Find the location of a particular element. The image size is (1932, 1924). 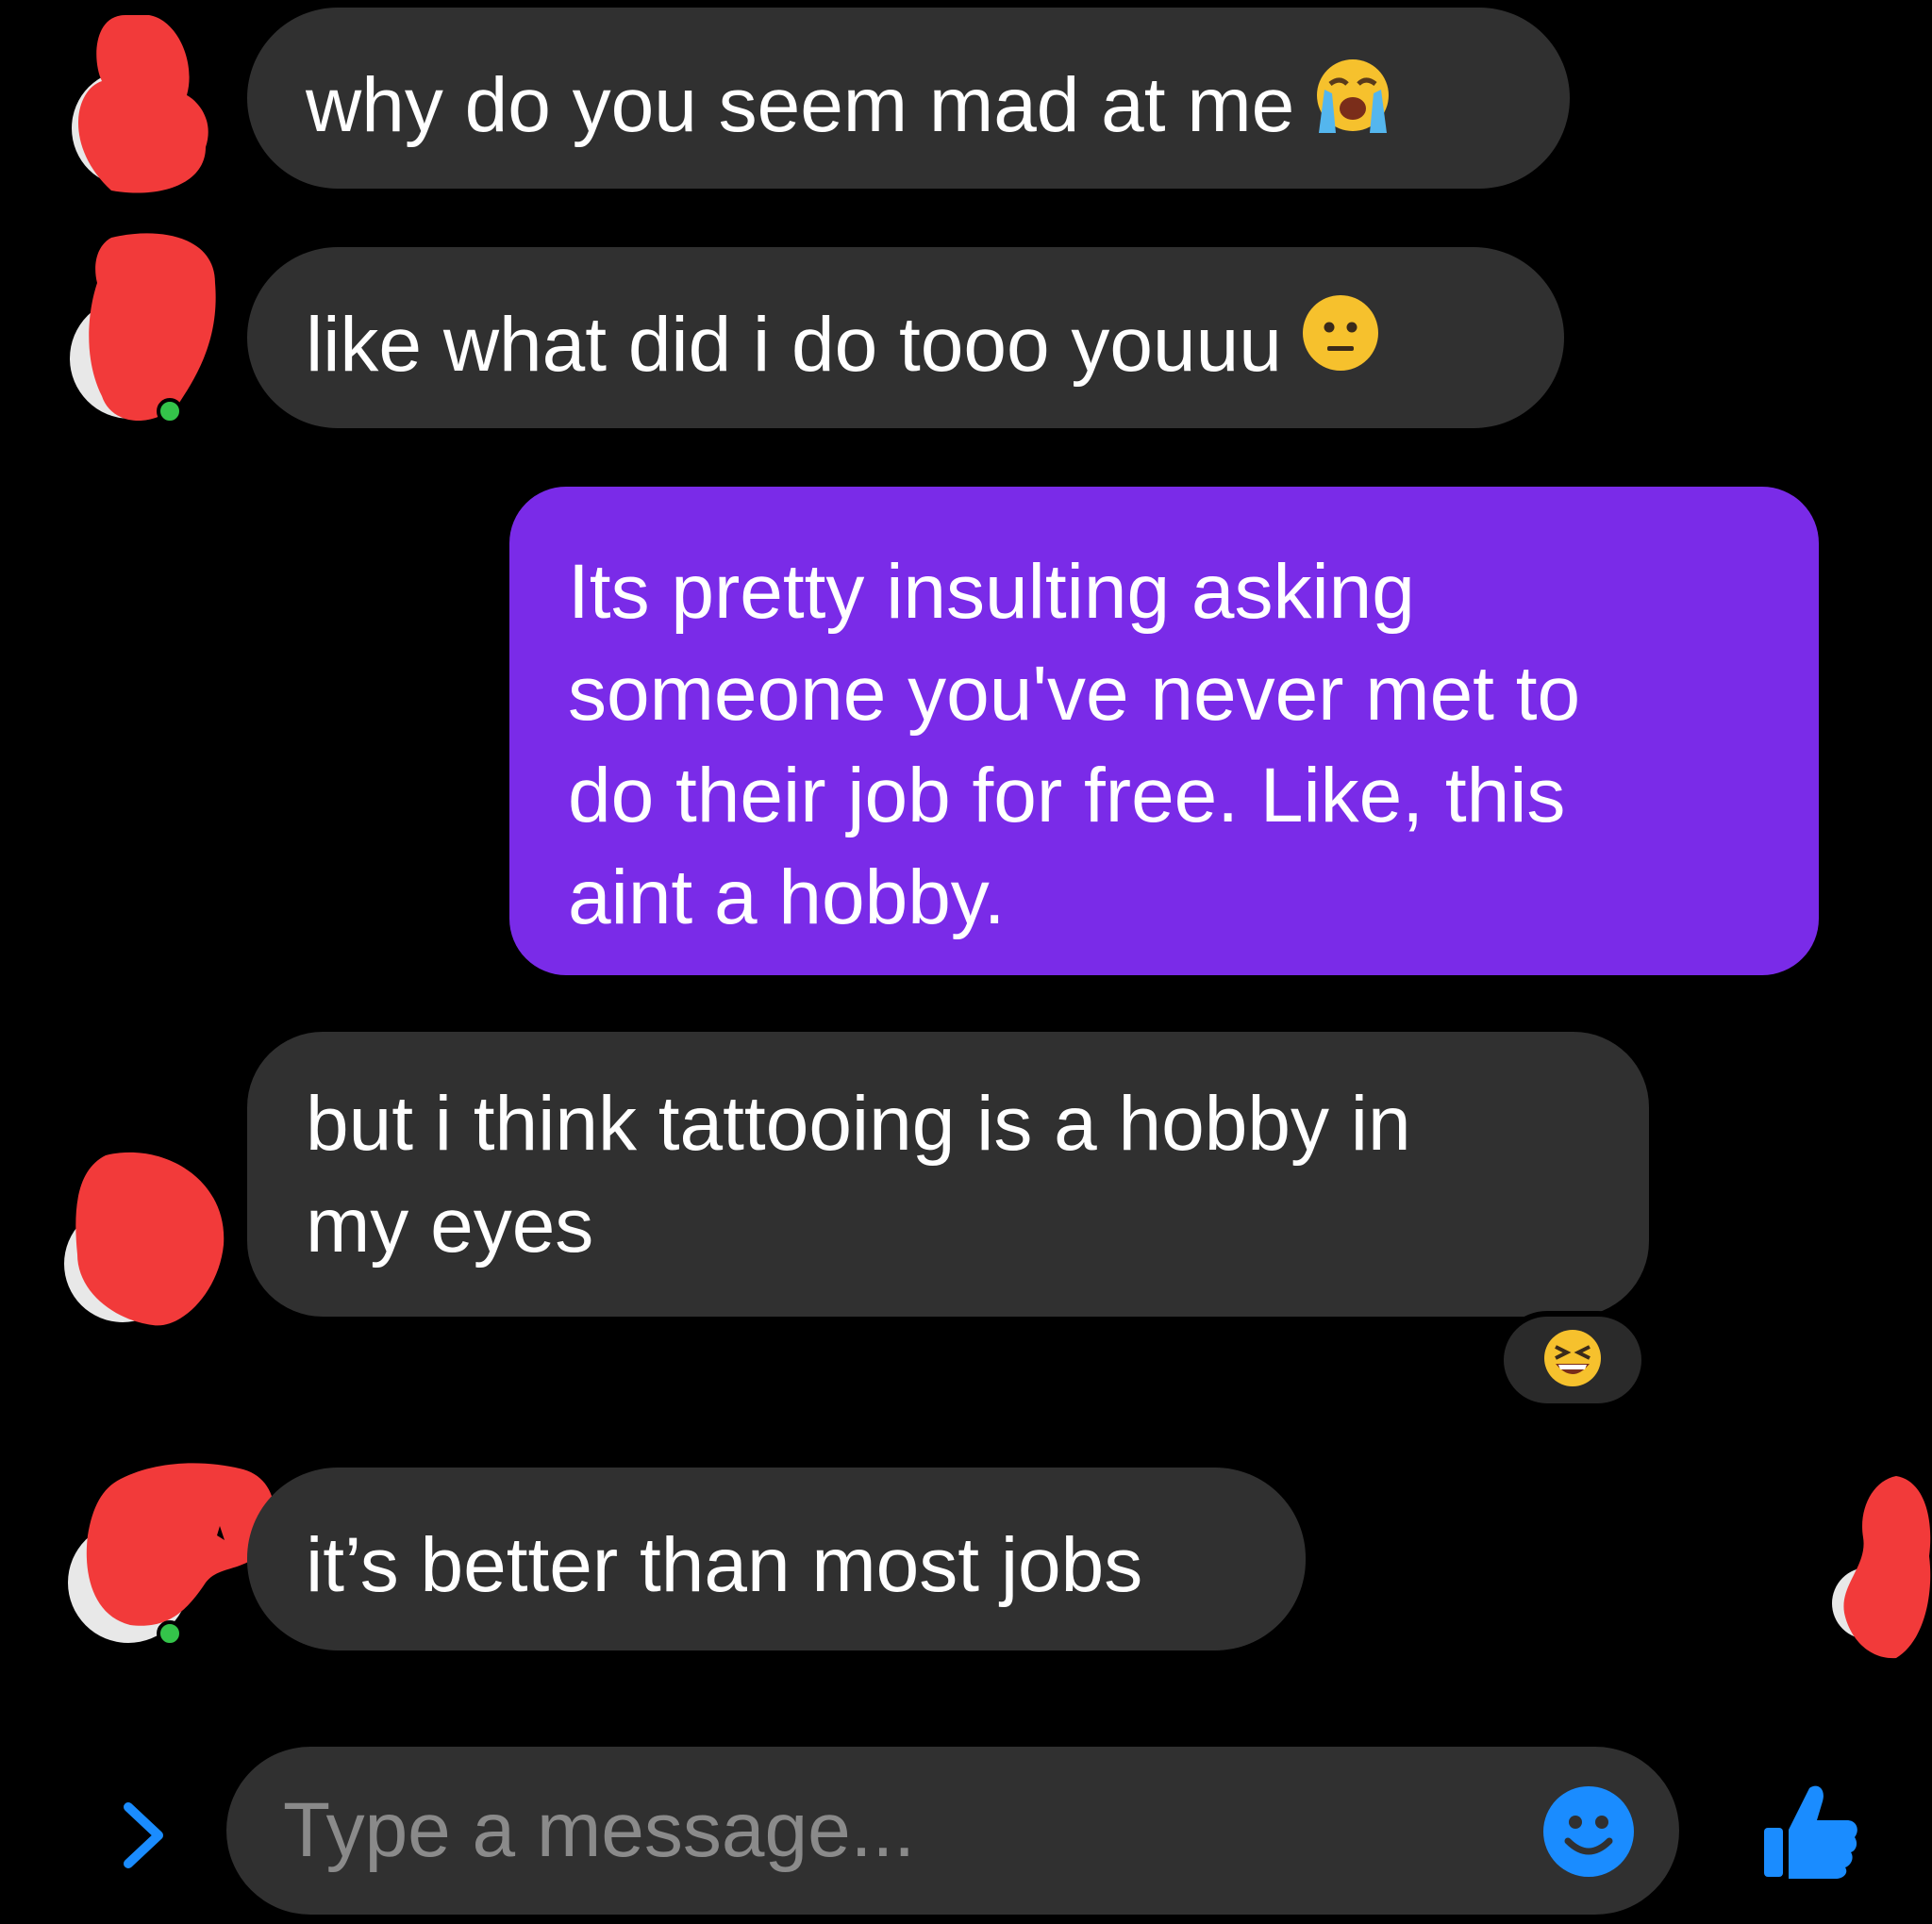

thumbs-up-icon is located at coordinates (1809, 1835).